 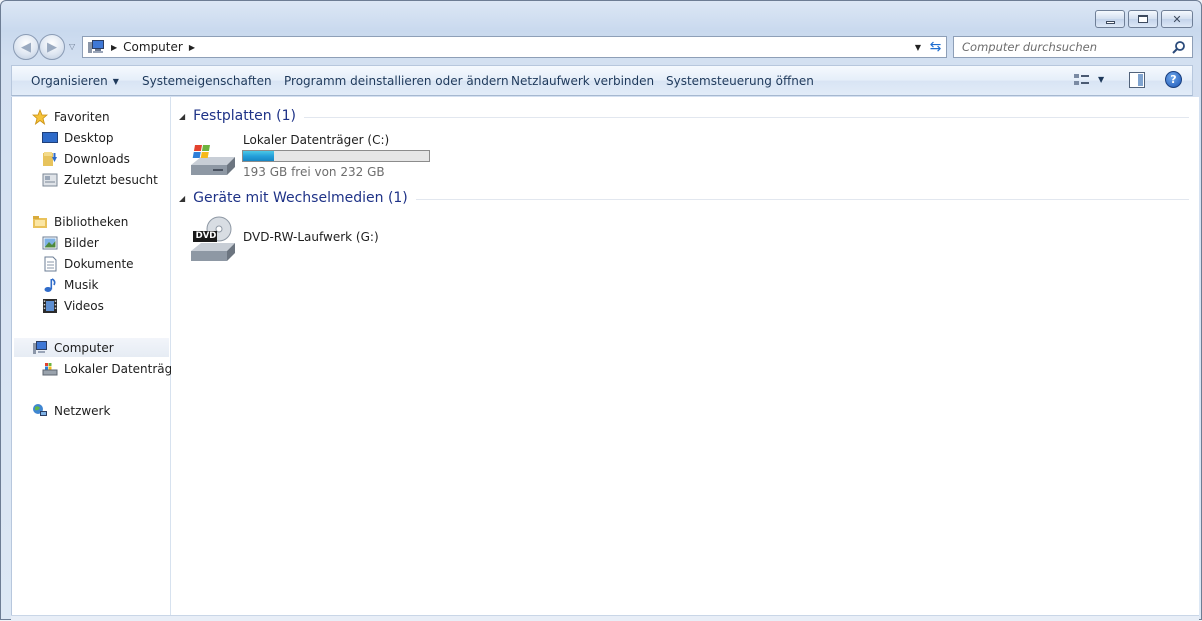 What do you see at coordinates (69, 81) in the screenshot?
I see `organize-label: Organisieren` at bounding box center [69, 81].